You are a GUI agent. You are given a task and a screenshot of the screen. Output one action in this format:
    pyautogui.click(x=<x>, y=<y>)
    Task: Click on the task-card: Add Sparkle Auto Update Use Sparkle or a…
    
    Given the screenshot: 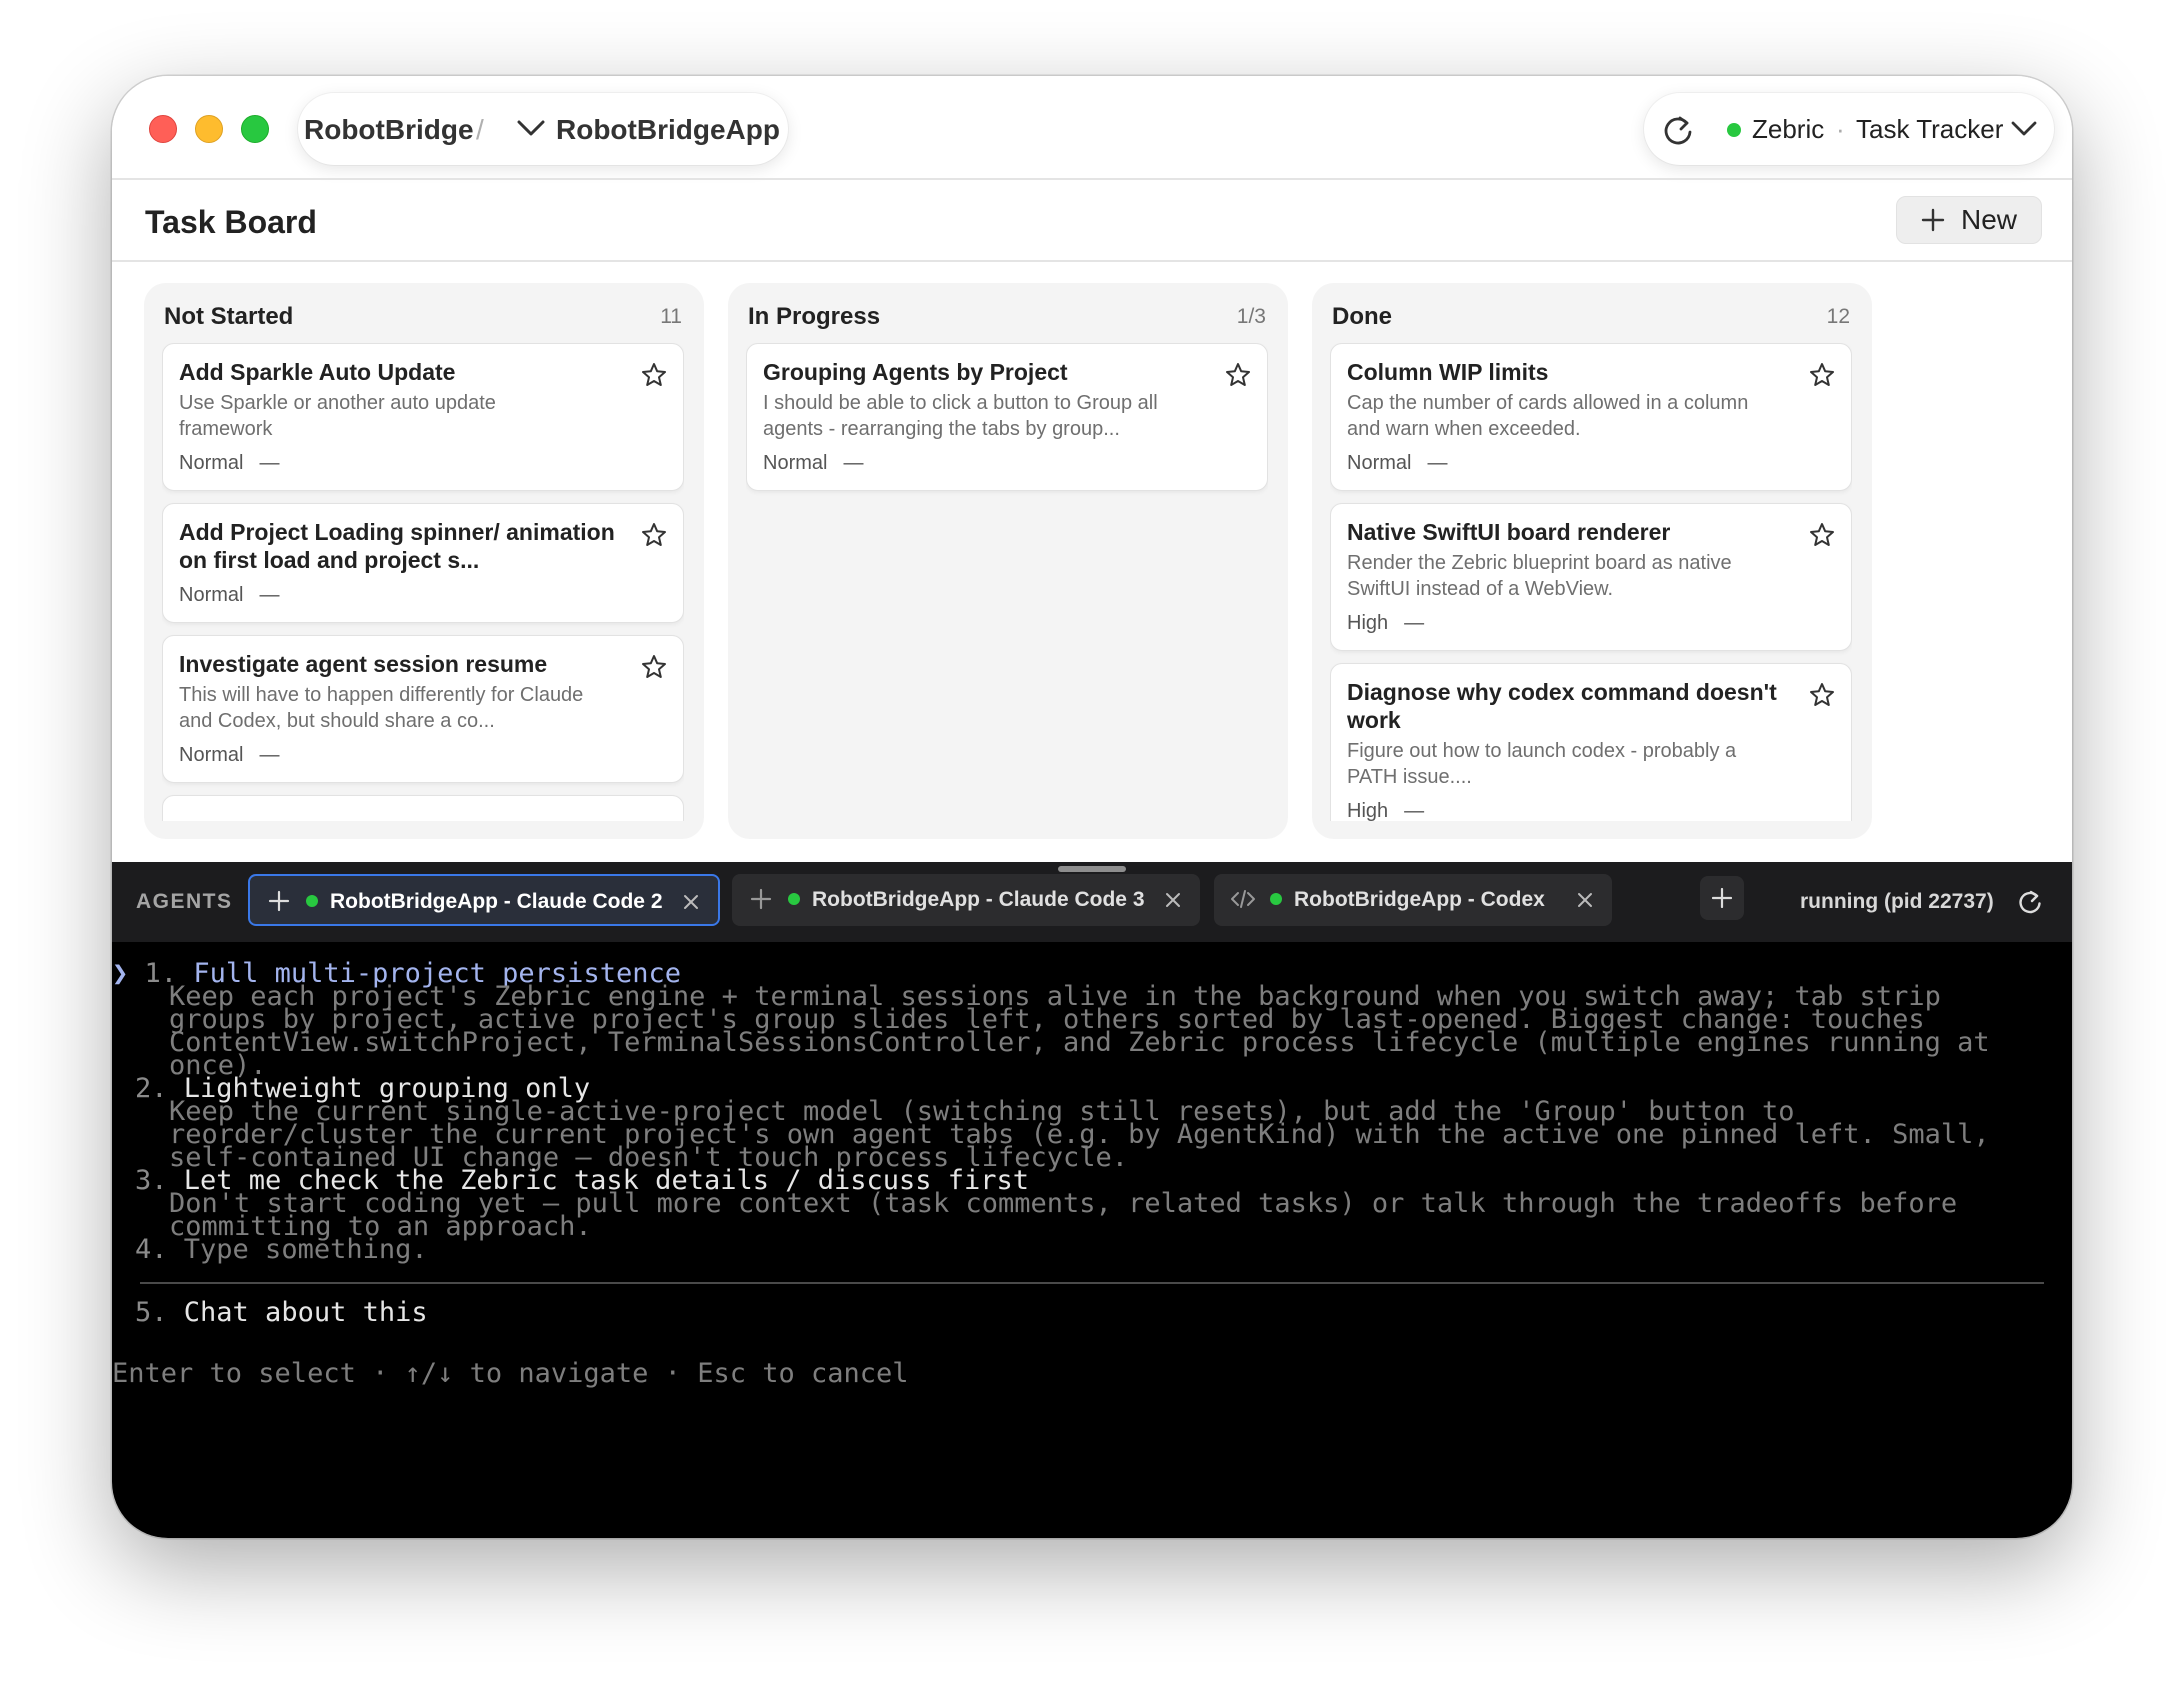 What is the action you would take?
    pyautogui.click(x=423, y=417)
    